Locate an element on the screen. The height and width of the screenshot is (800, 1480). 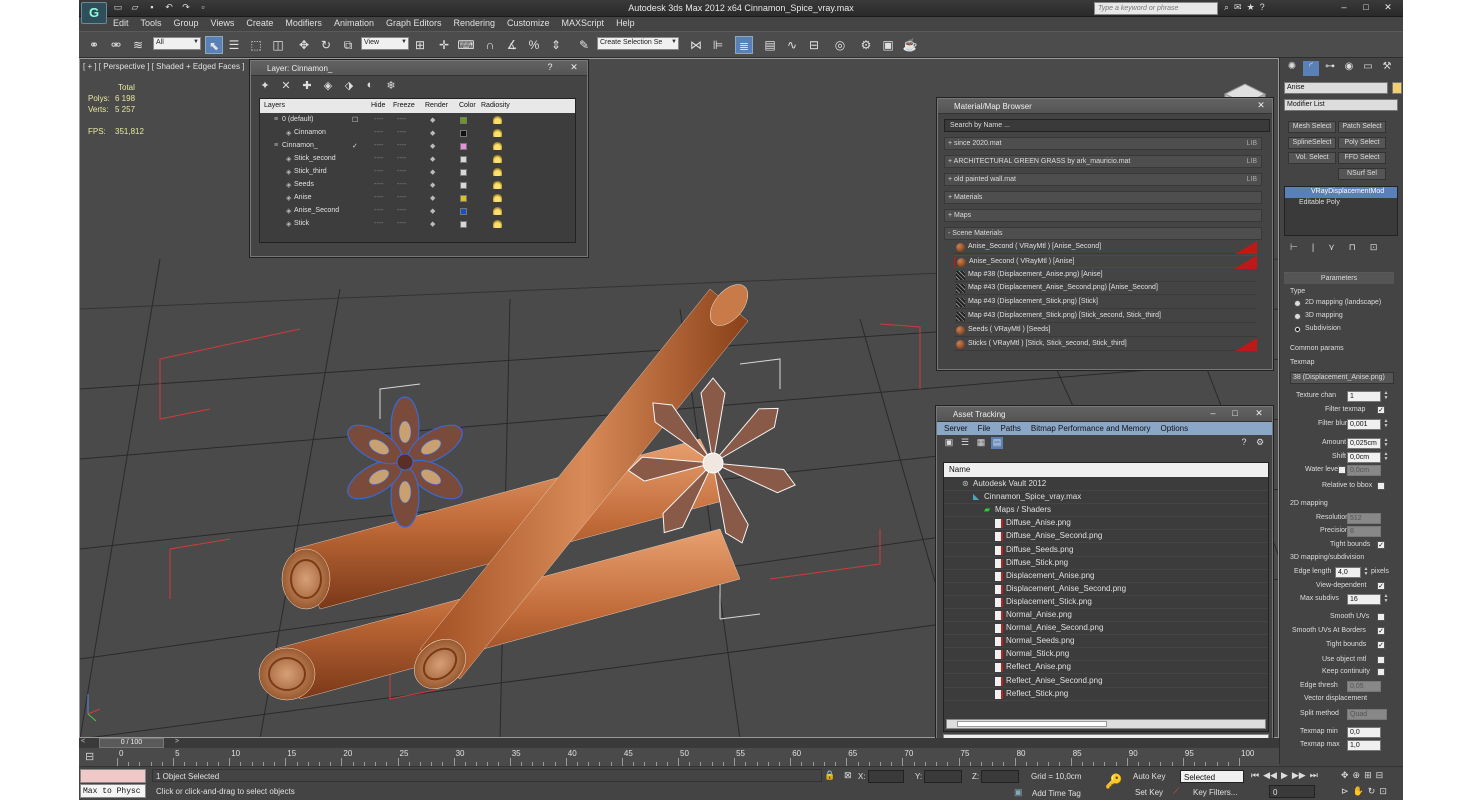
menu-create: Create is located at coordinates (259, 24).